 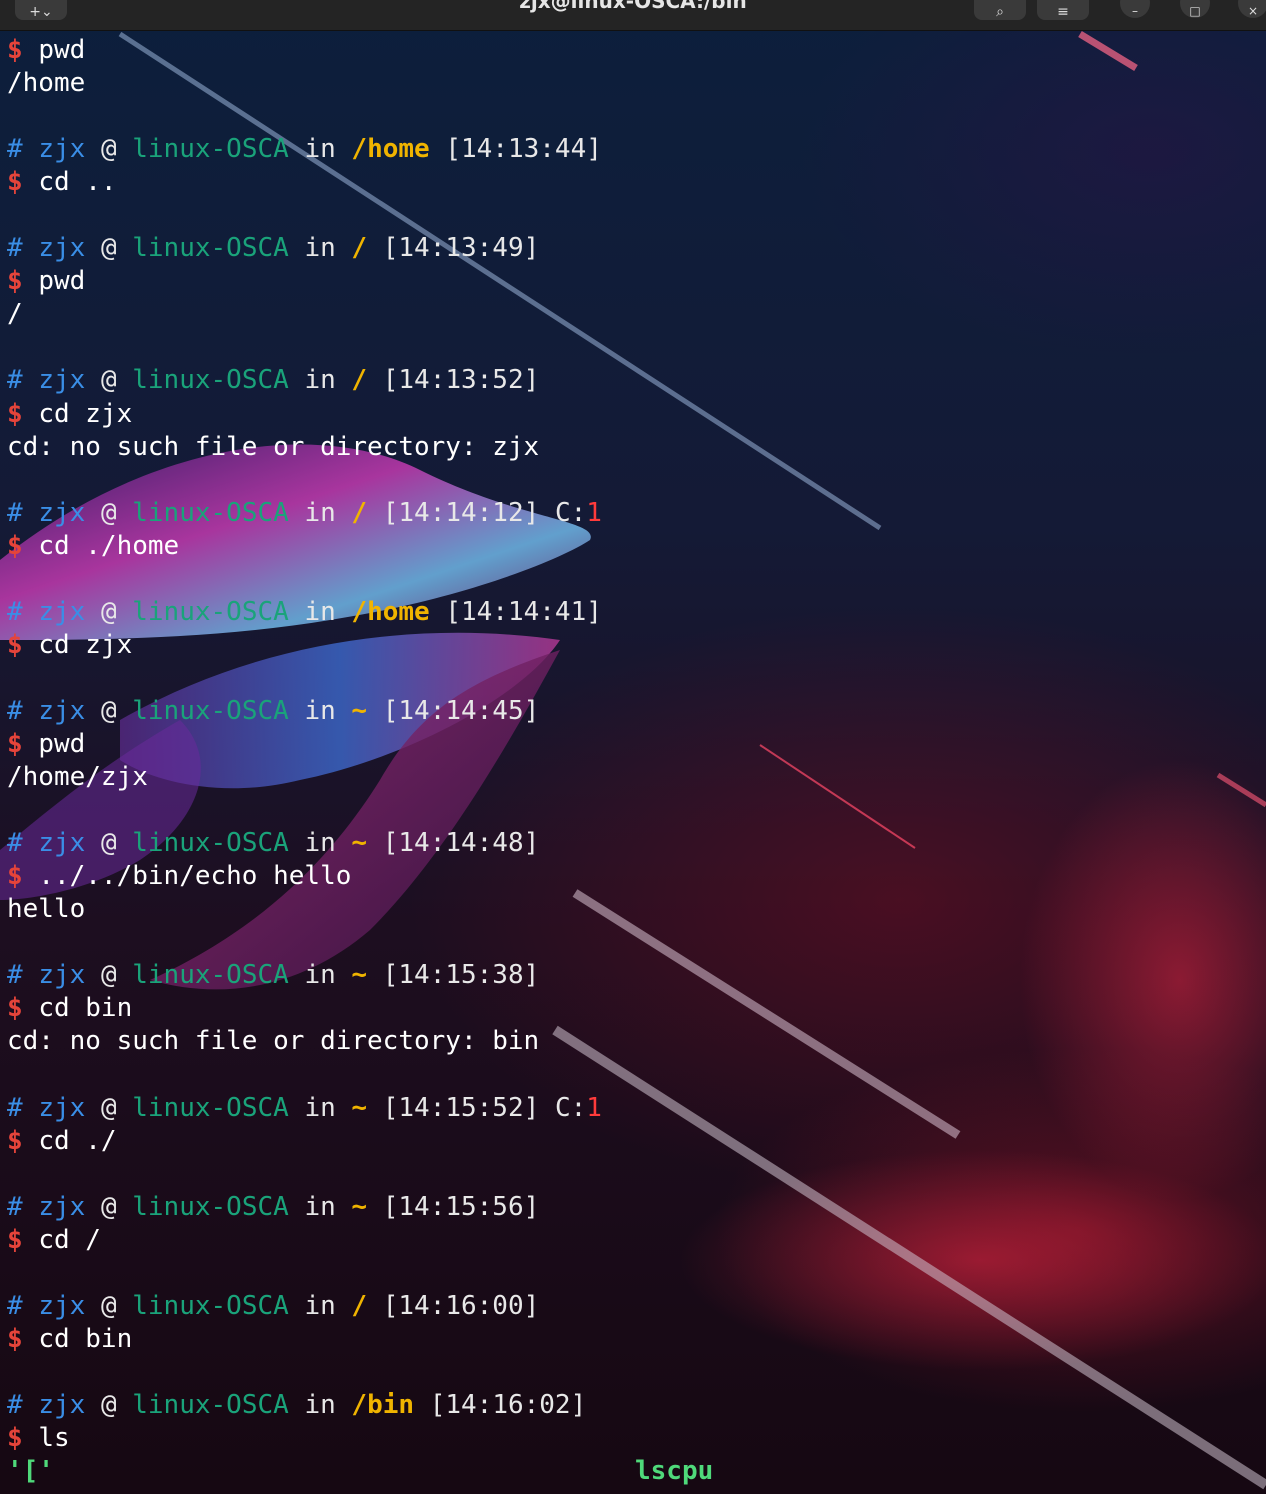 What do you see at coordinates (634, 1240) in the screenshot?
I see `command-line: $ cd /` at bounding box center [634, 1240].